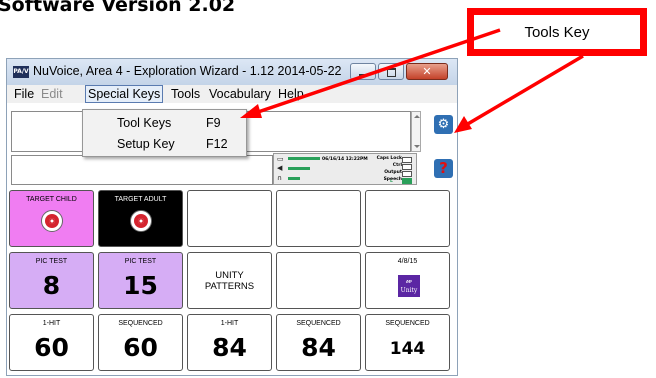  What do you see at coordinates (251, 111) in the screenshot?
I see `arrowhead-tool-keys` at bounding box center [251, 111].